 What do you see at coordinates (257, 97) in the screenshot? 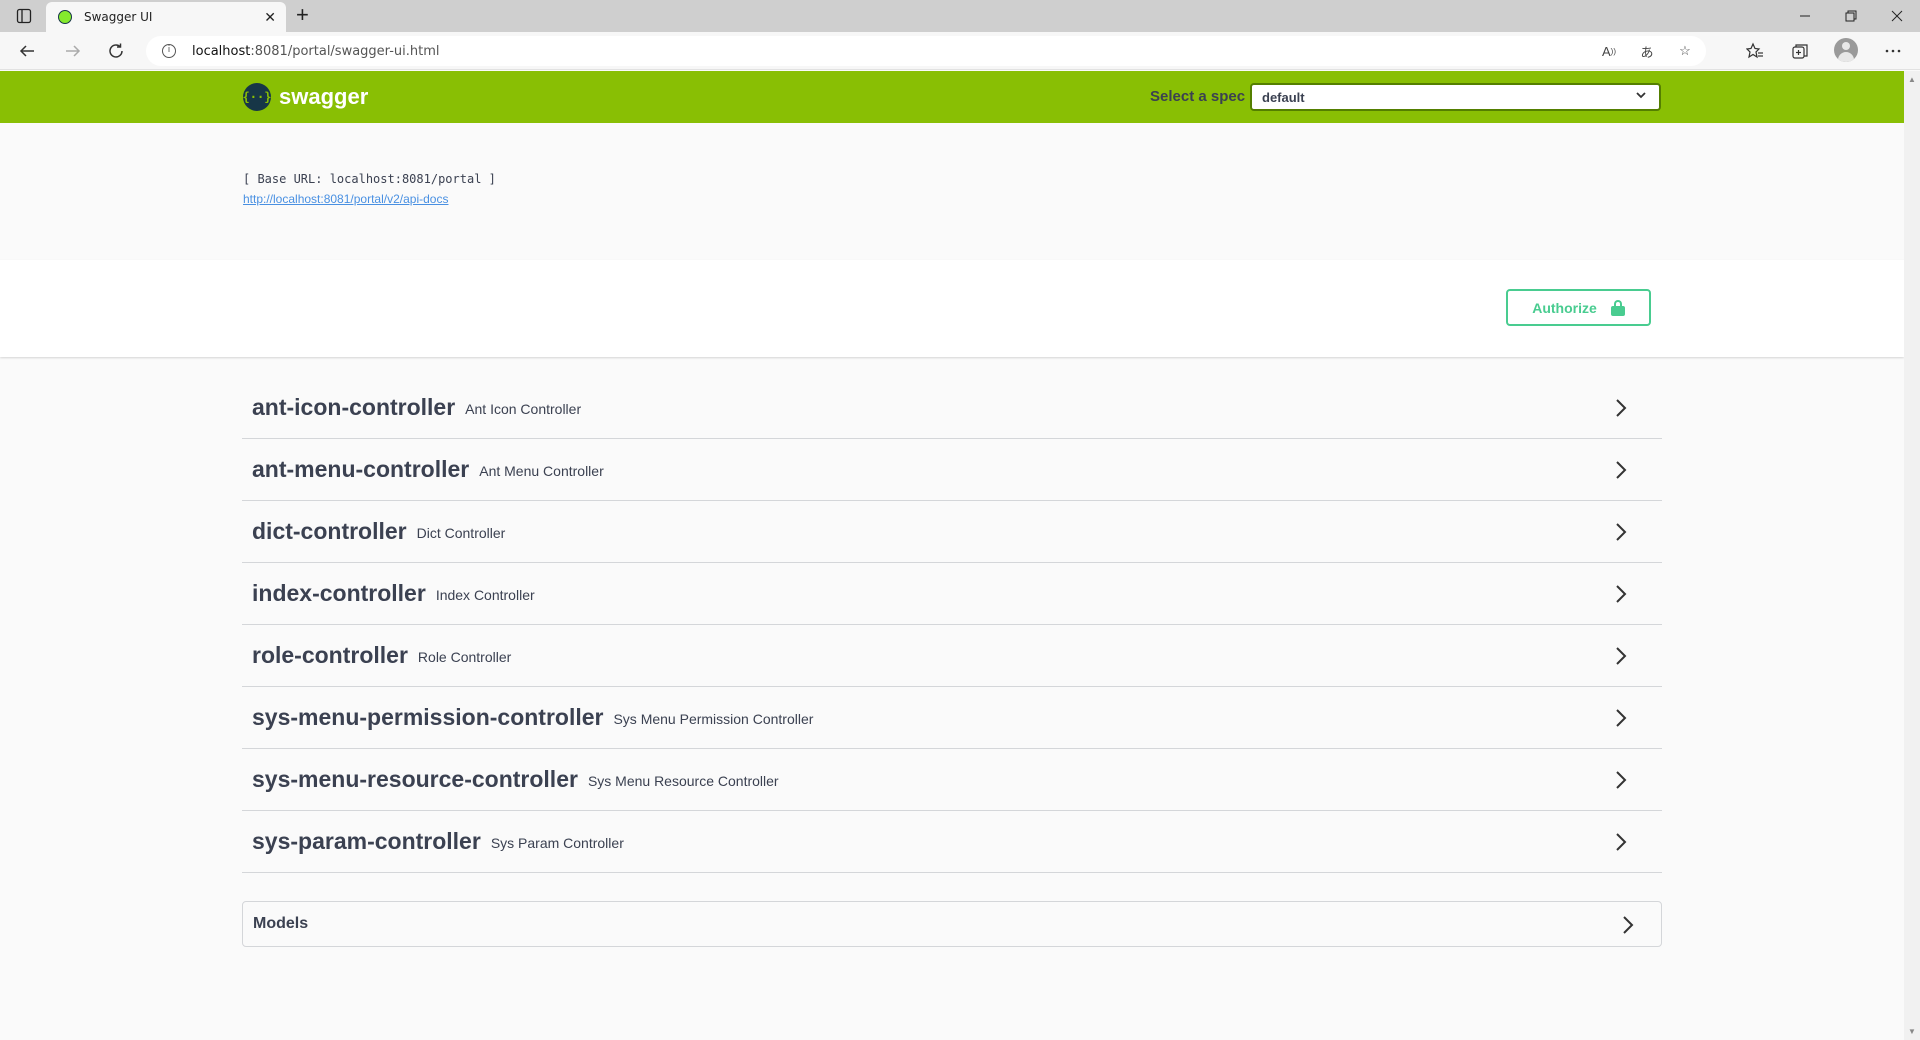
I see `swagger-logo-icon: {··}` at bounding box center [257, 97].